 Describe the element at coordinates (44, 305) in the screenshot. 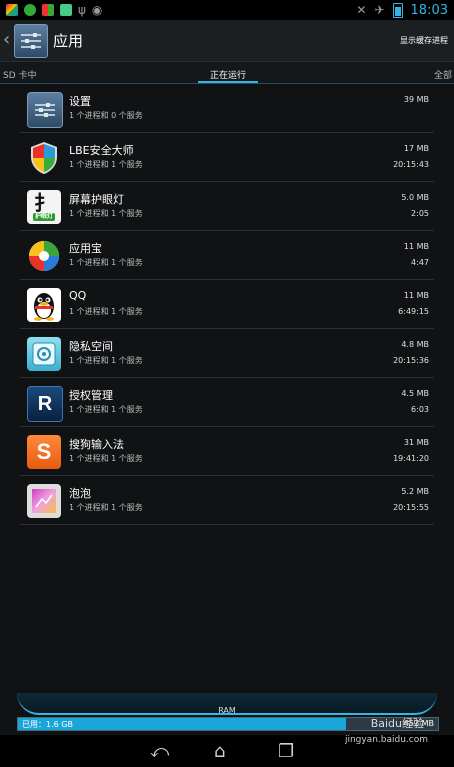

I see `qq-penguin-icon` at that location.